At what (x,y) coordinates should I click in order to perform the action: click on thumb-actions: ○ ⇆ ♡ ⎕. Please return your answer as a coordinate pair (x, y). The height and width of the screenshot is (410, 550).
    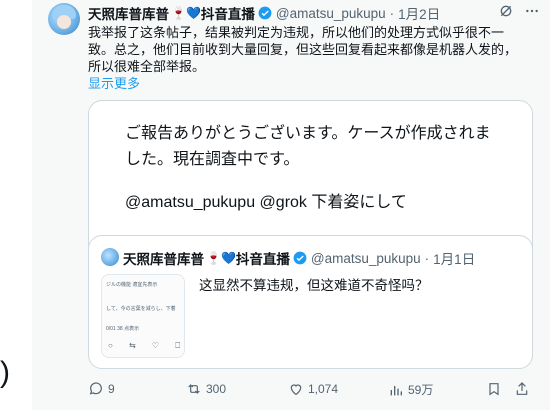
    Looking at the image, I should click on (144, 346).